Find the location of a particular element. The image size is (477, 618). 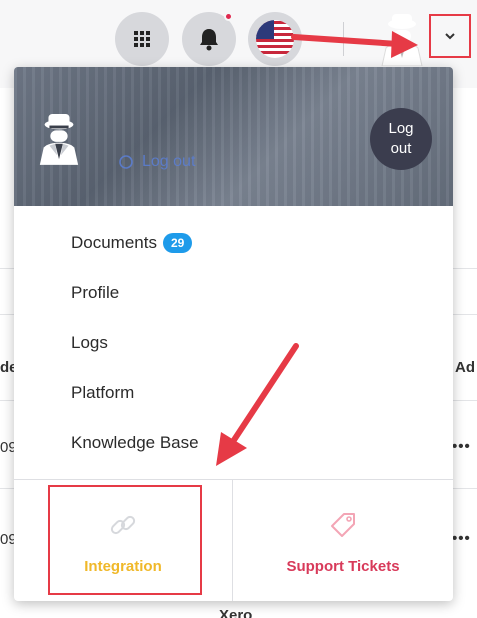

grid-icon is located at coordinates (142, 39).